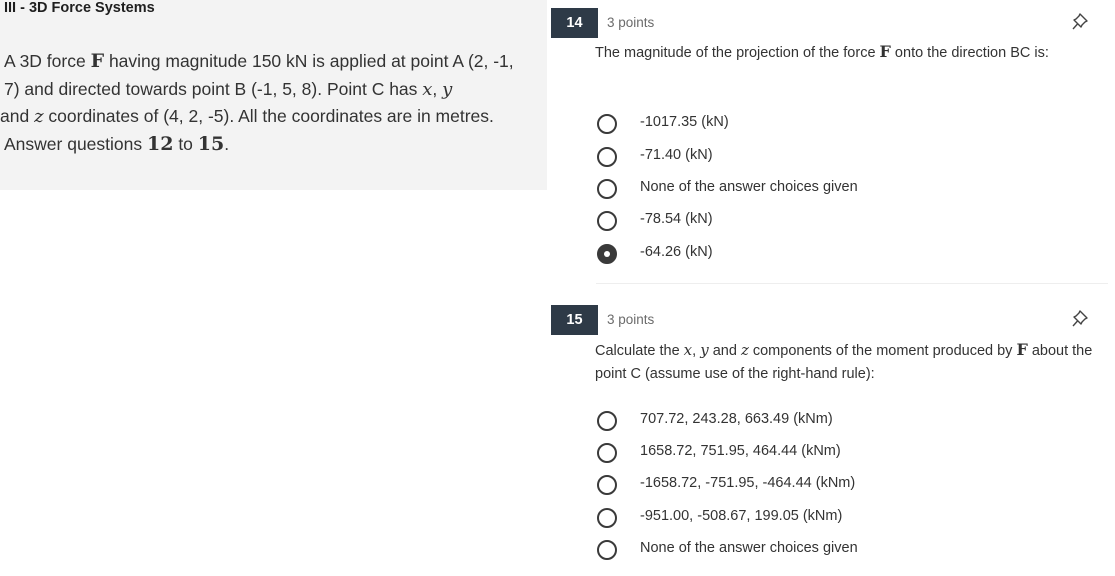  I want to click on answer-label: 707.72, 243.28, 663.49 (kNm), so click(736, 419).